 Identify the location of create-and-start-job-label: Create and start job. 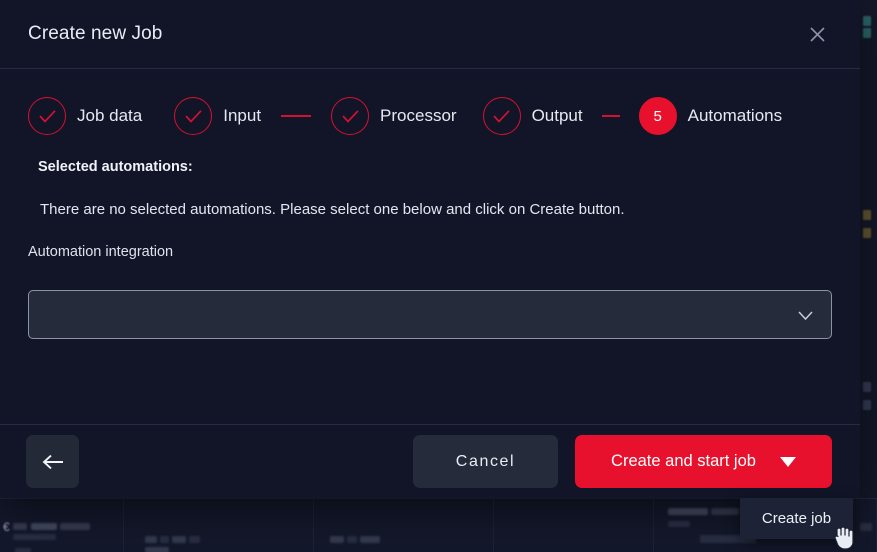
(683, 461).